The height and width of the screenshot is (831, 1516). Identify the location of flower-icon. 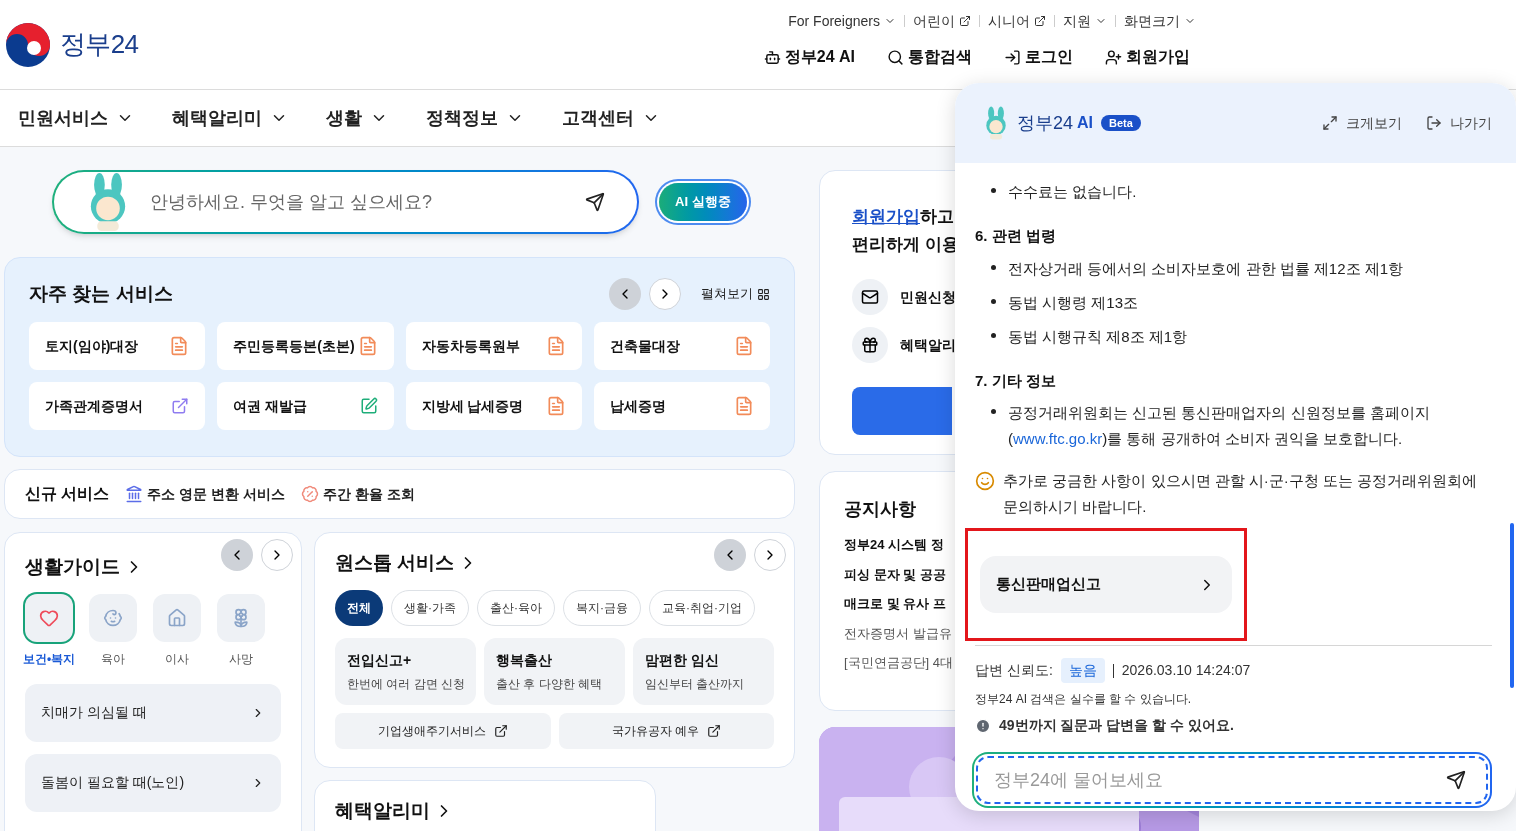
(241, 617).